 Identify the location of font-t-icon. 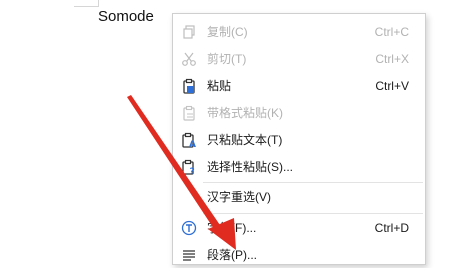
(189, 228).